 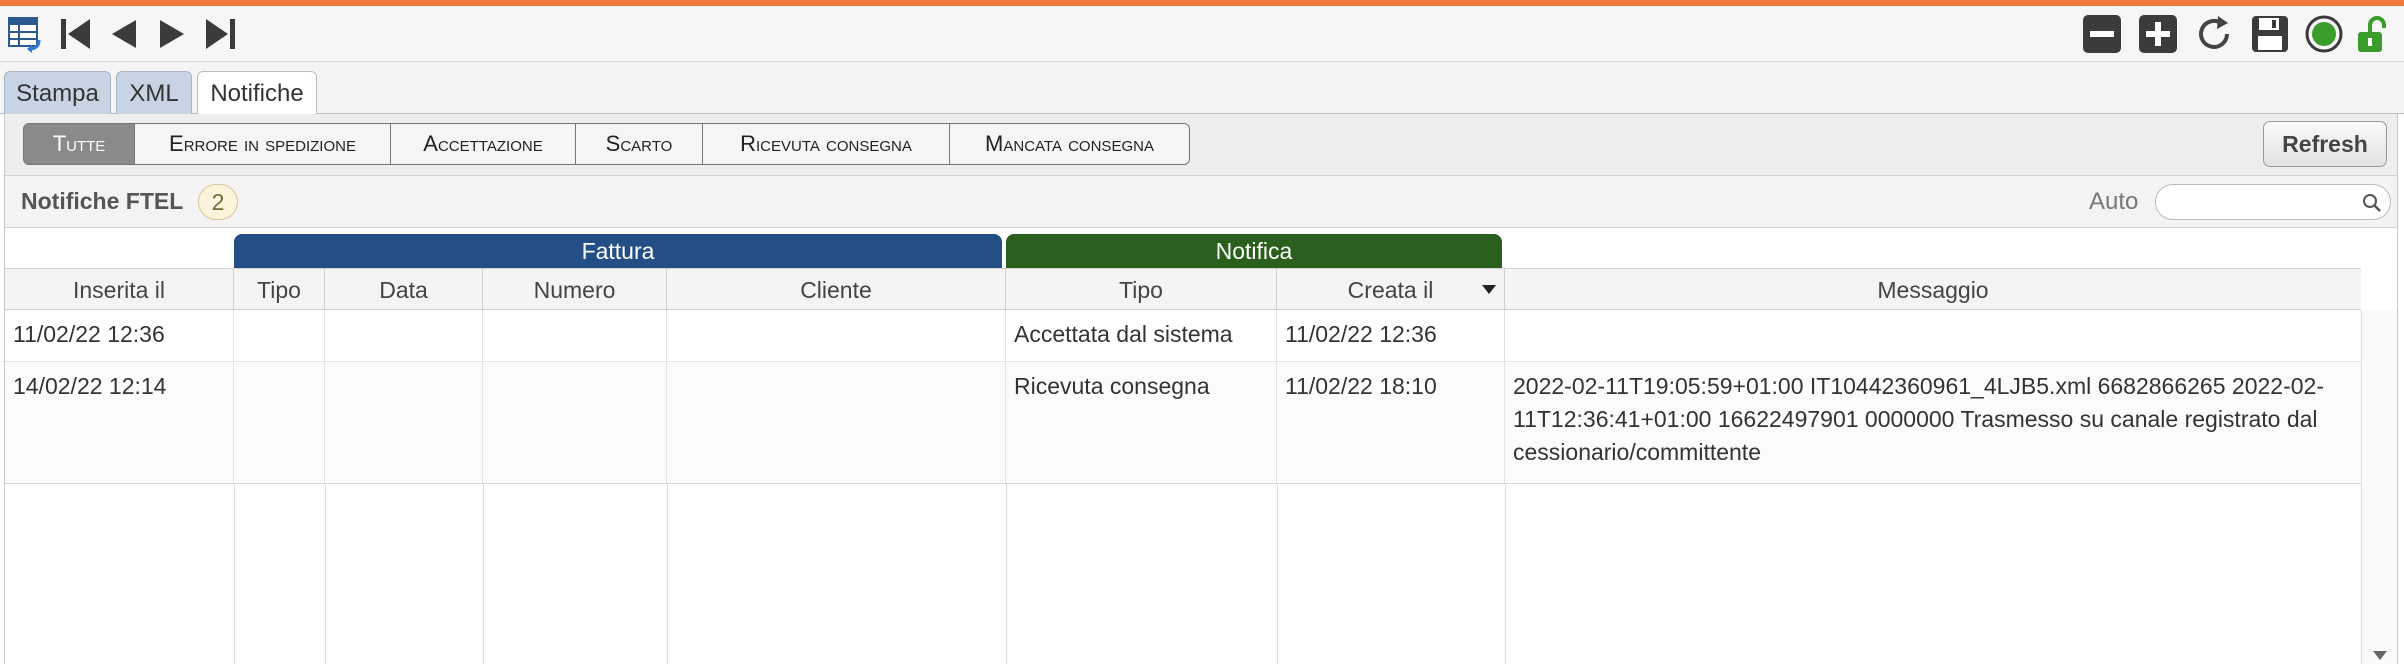 I want to click on status-icon, so click(x=2324, y=34).